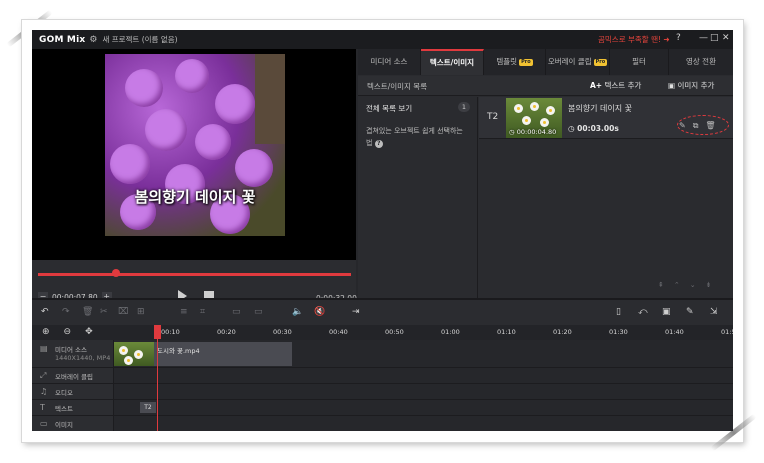 The height and width of the screenshot is (463, 764). What do you see at coordinates (463, 107) in the screenshot?
I see `count-badge: 1` at bounding box center [463, 107].